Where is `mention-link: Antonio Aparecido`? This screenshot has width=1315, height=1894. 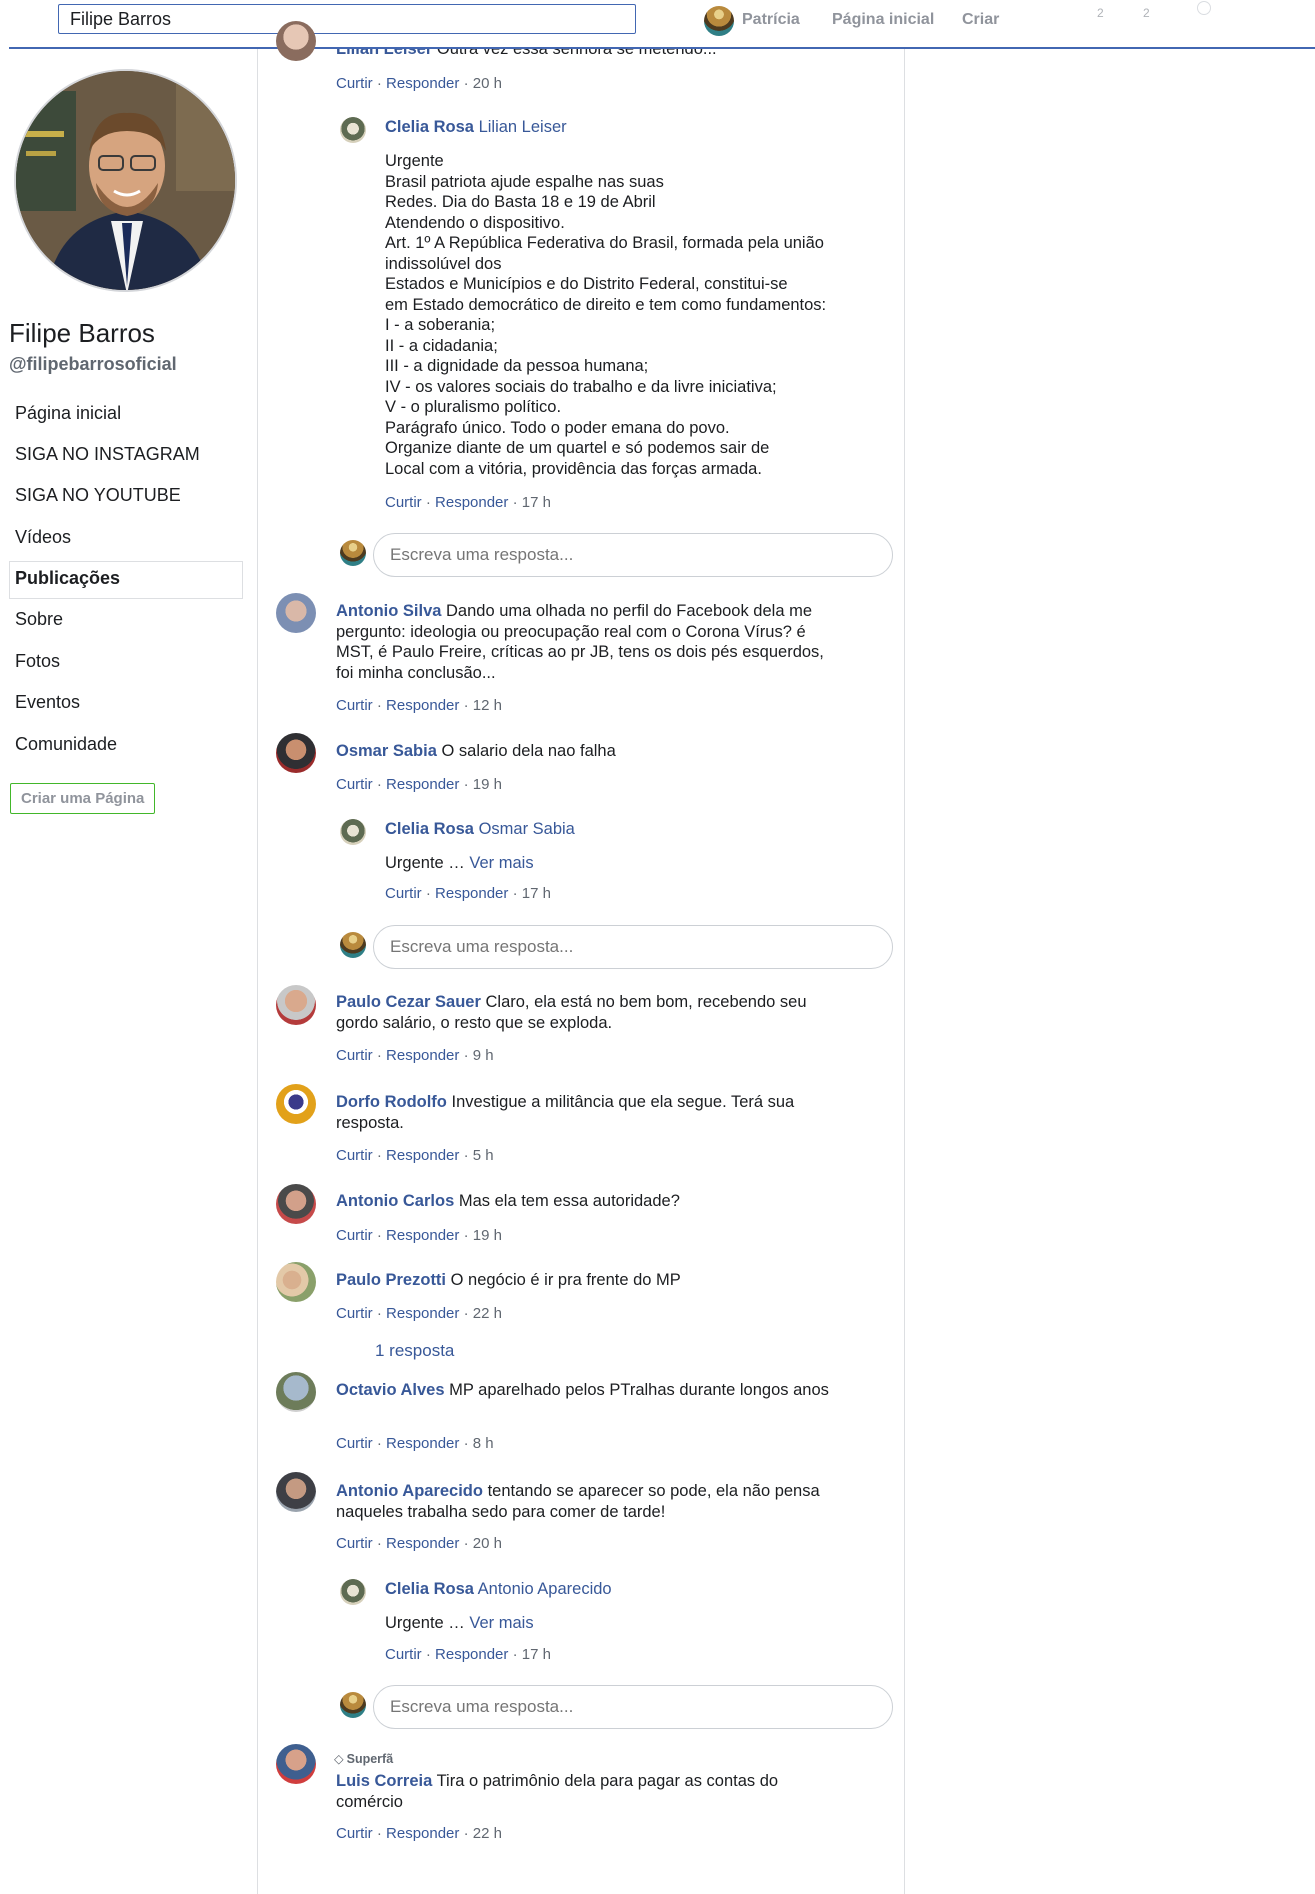
mention-link: Antonio Aparecido is located at coordinates (545, 1589).